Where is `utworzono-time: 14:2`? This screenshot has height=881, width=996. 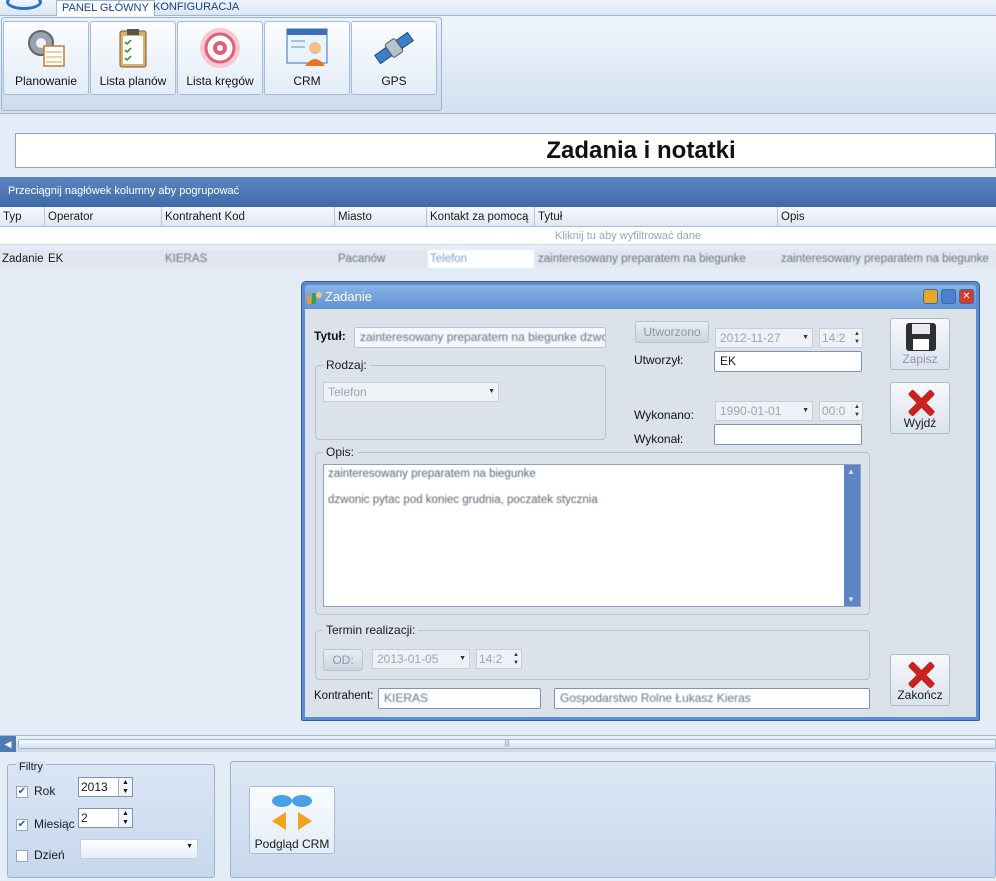
utworzono-time: 14:2 is located at coordinates (834, 338).